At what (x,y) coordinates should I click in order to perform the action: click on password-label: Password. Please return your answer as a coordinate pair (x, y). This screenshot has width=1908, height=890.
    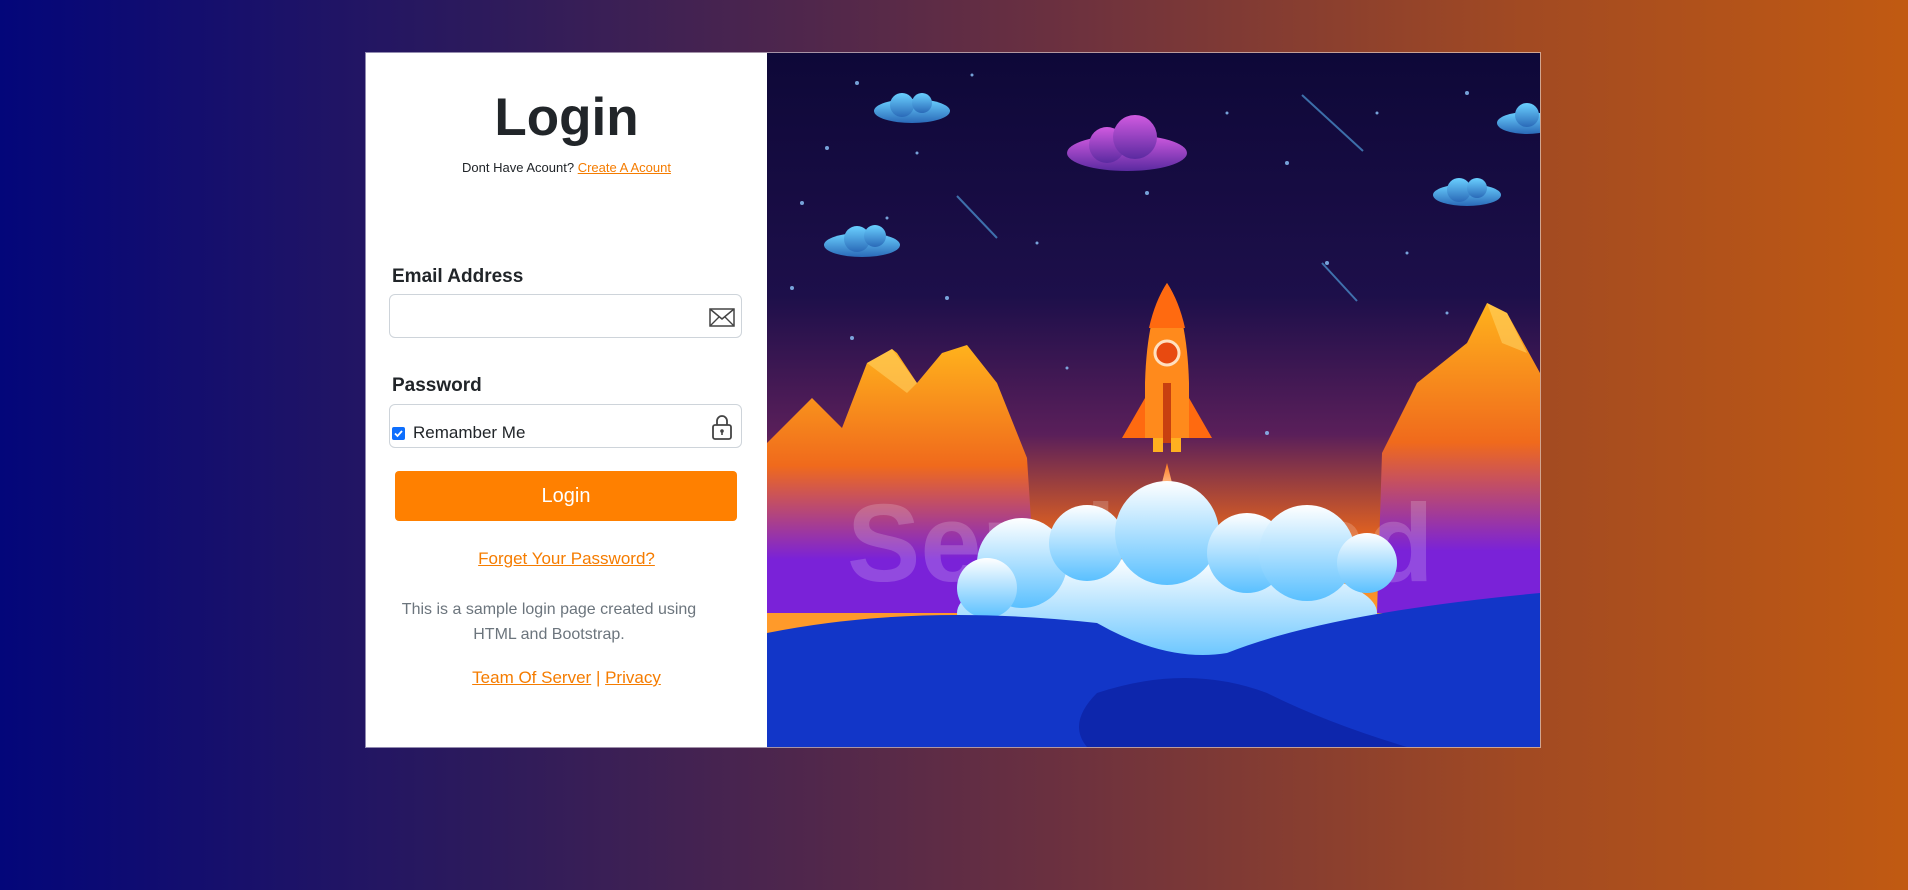
    Looking at the image, I should click on (437, 385).